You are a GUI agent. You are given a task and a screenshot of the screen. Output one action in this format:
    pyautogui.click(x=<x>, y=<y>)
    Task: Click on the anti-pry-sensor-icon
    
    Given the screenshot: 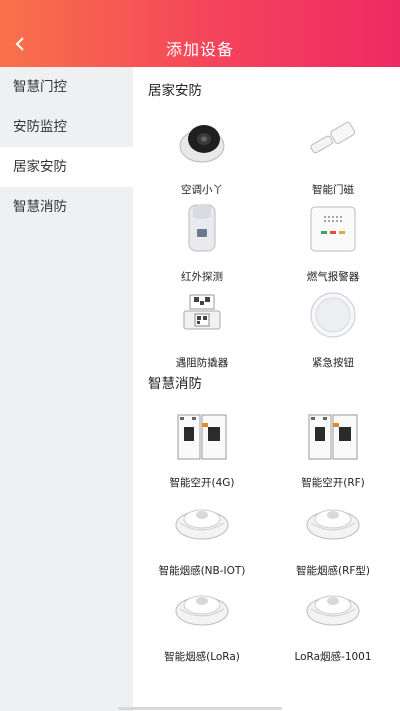 What is the action you would take?
    pyautogui.click(x=202, y=312)
    